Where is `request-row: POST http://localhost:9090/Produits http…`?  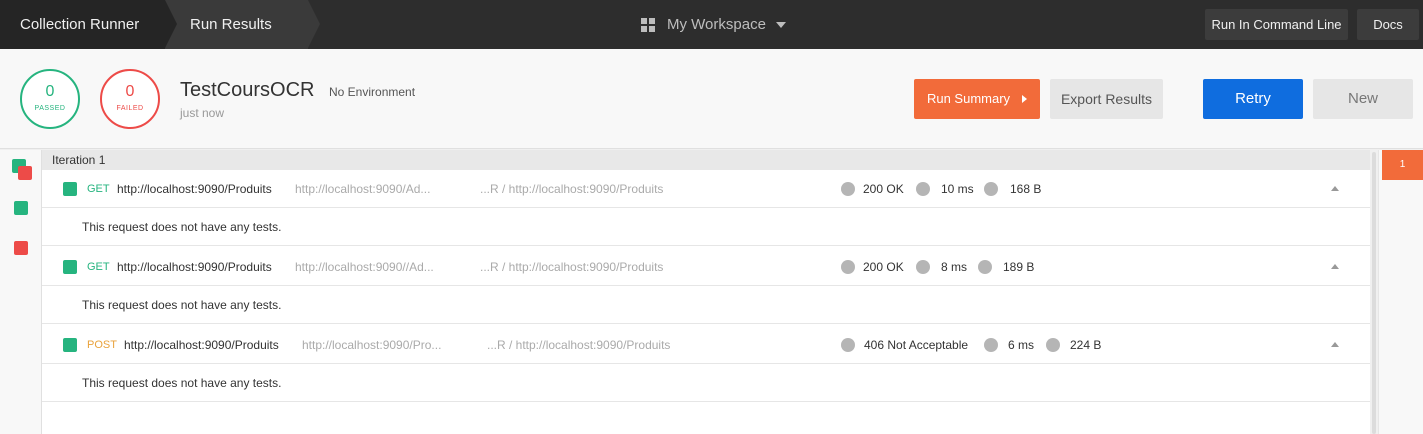
request-row: POST http://localhost:9090/Produits http… is located at coordinates (706, 345).